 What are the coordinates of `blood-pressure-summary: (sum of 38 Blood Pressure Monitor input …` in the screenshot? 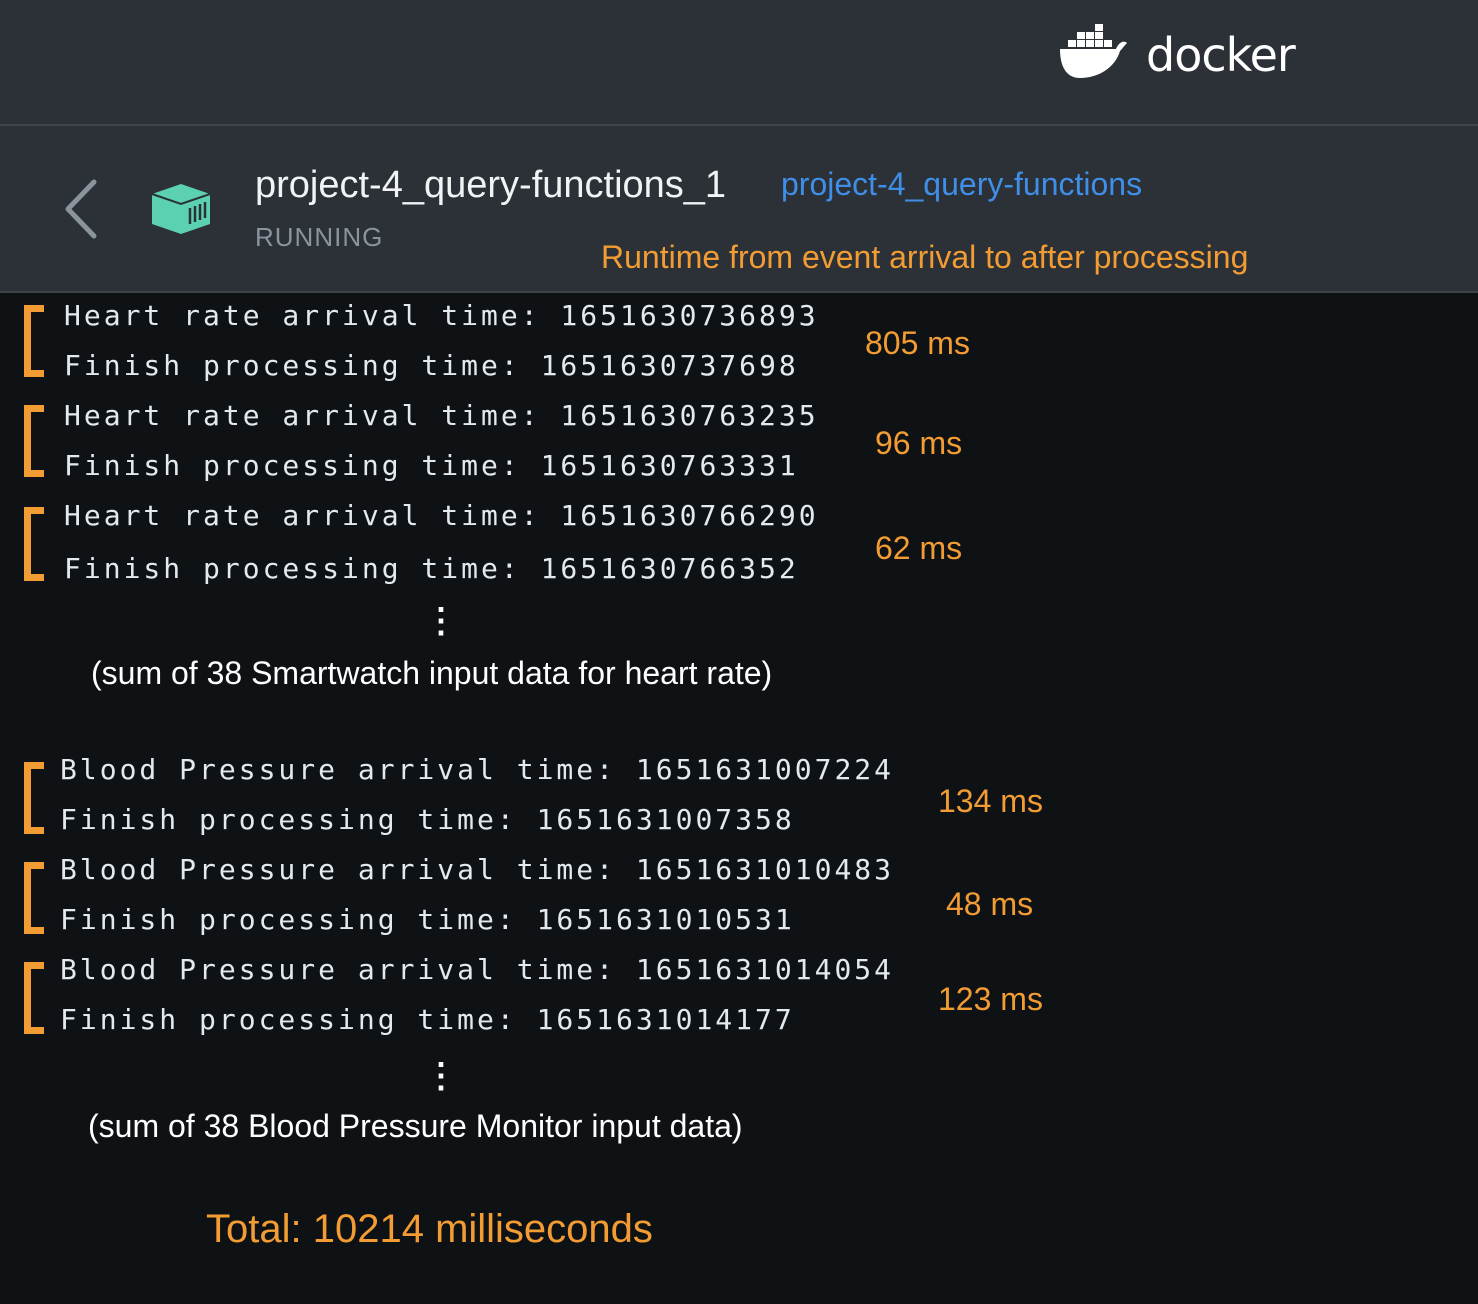 It's located at (415, 1126).